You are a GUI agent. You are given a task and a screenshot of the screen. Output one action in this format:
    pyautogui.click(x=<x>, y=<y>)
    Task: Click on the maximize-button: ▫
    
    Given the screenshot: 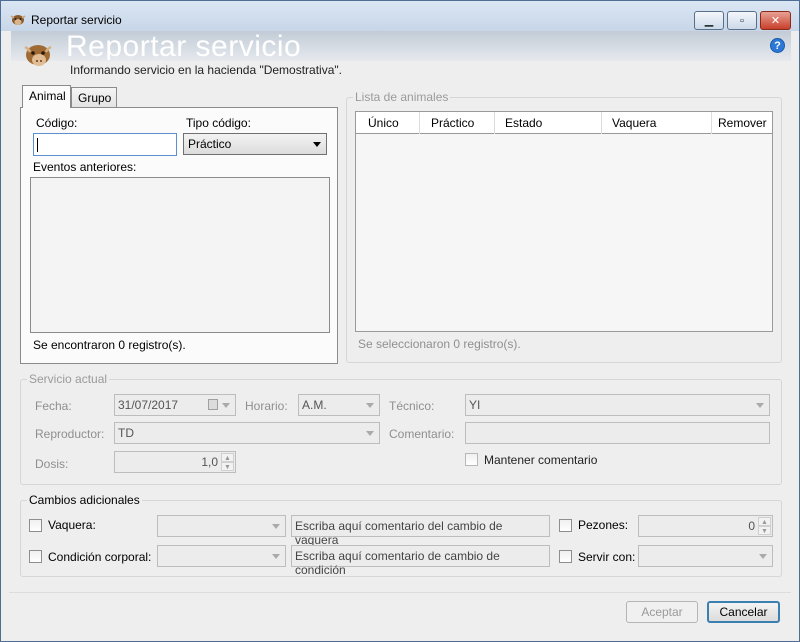 What is the action you would take?
    pyautogui.click(x=742, y=20)
    